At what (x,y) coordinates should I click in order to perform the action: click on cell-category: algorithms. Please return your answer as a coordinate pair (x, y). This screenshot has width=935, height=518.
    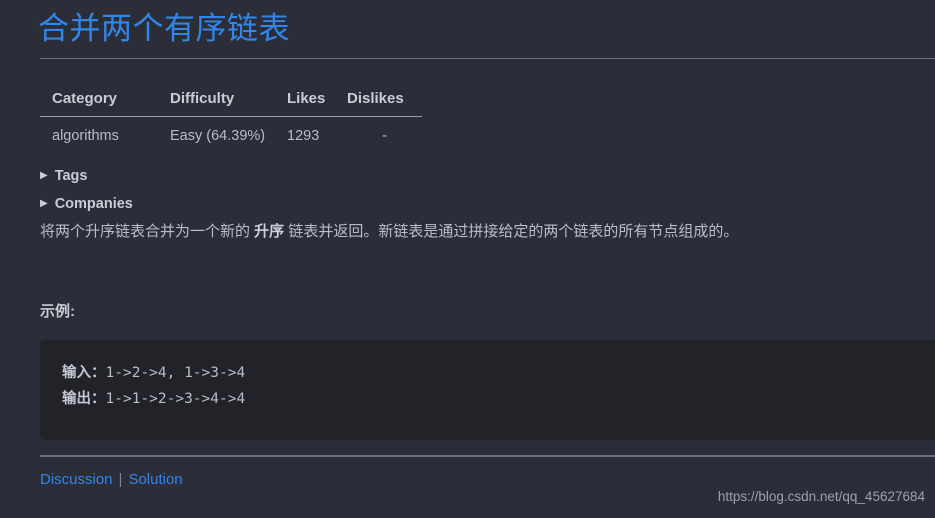
    Looking at the image, I should click on (85, 136).